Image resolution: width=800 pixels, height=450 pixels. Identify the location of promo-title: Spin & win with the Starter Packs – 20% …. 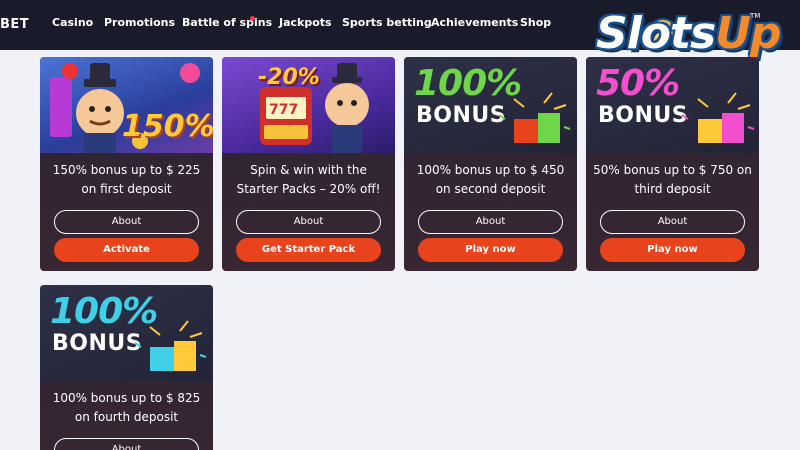
(308, 179).